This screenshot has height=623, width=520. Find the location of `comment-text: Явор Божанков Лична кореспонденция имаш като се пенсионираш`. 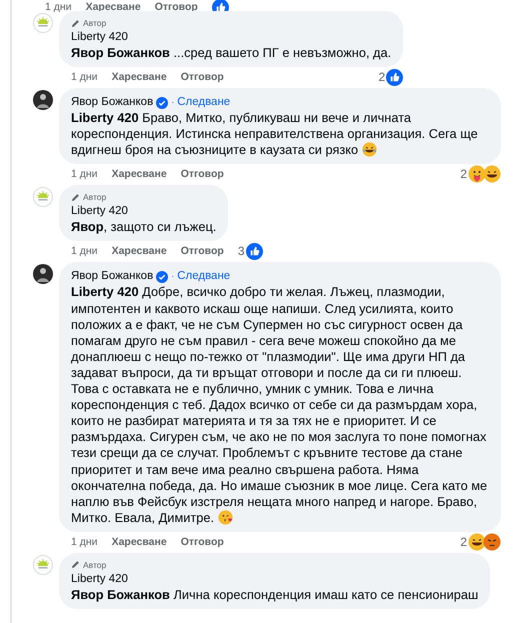

comment-text: Явор Божанков Лична кореспонденция имаш като се пенсионираш is located at coordinates (274, 594).